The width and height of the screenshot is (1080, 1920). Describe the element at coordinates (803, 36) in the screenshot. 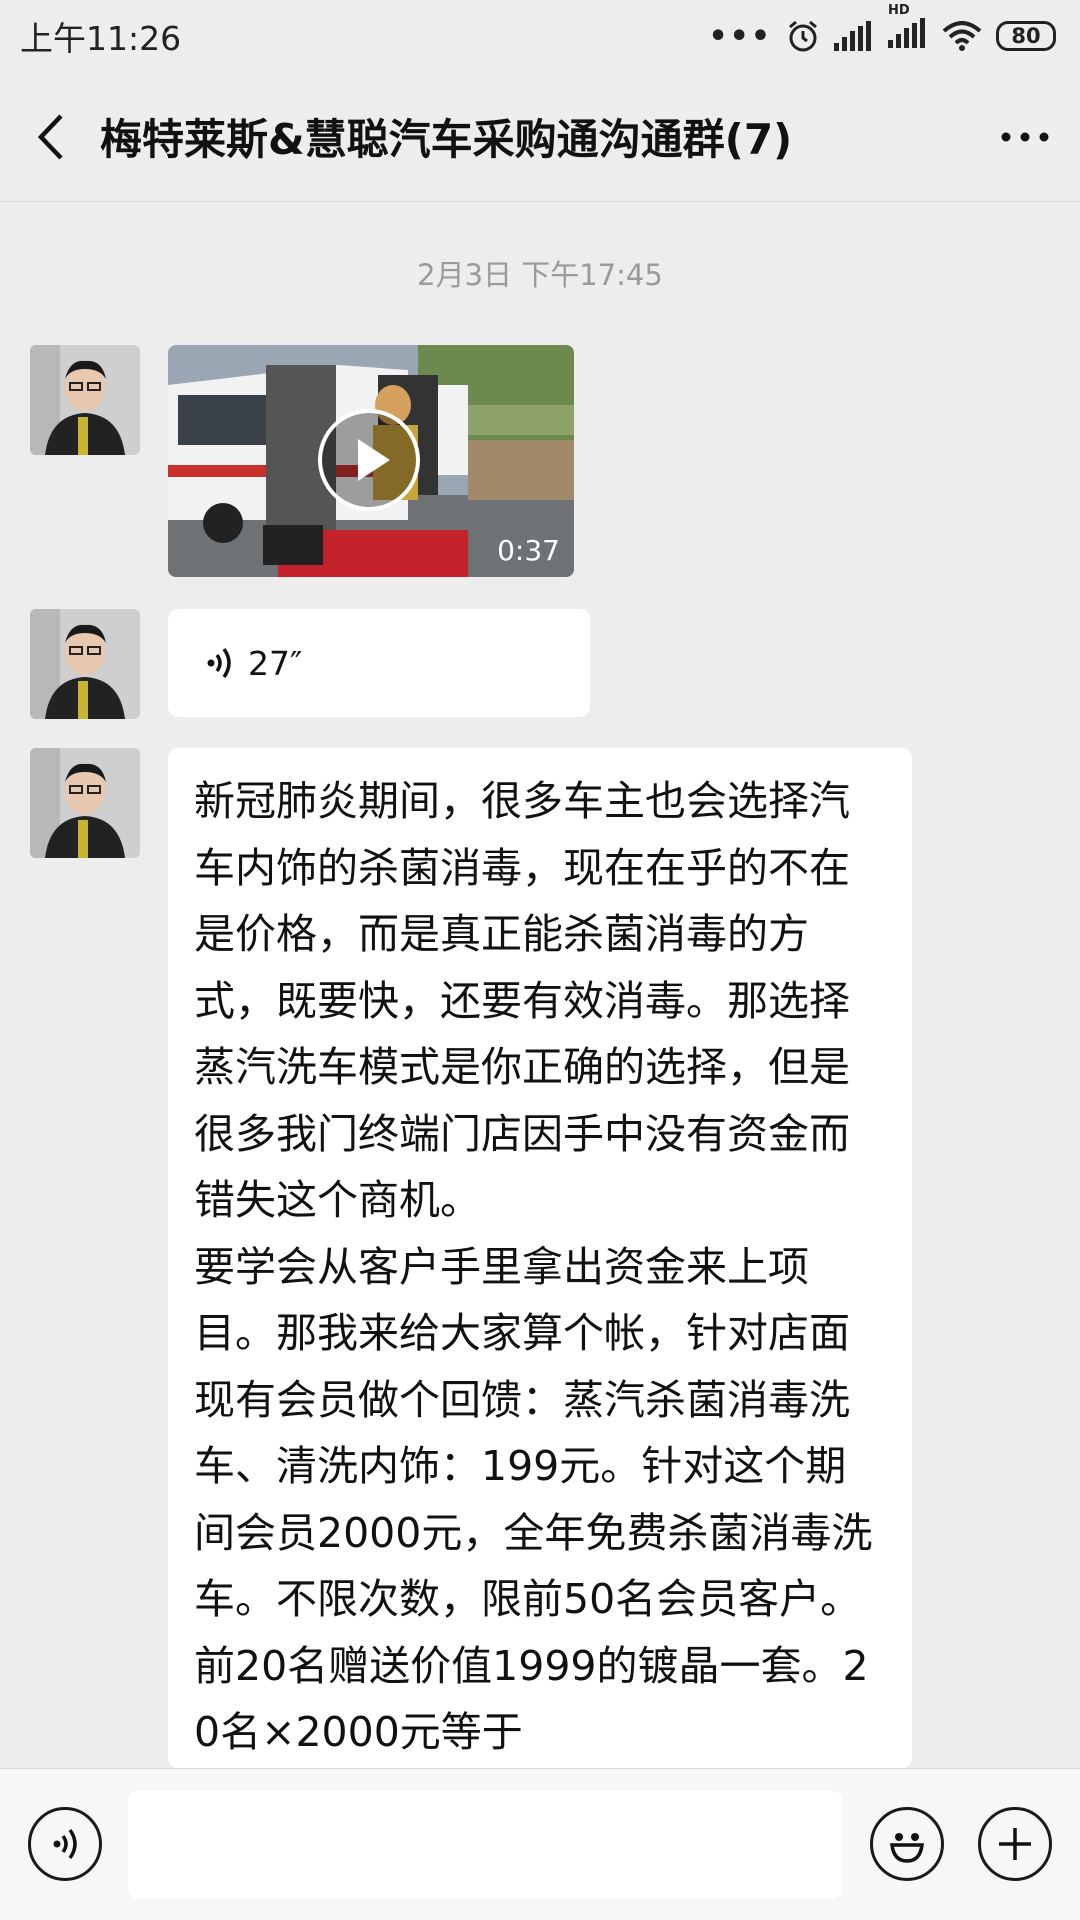

I see `alarm-icon` at that location.